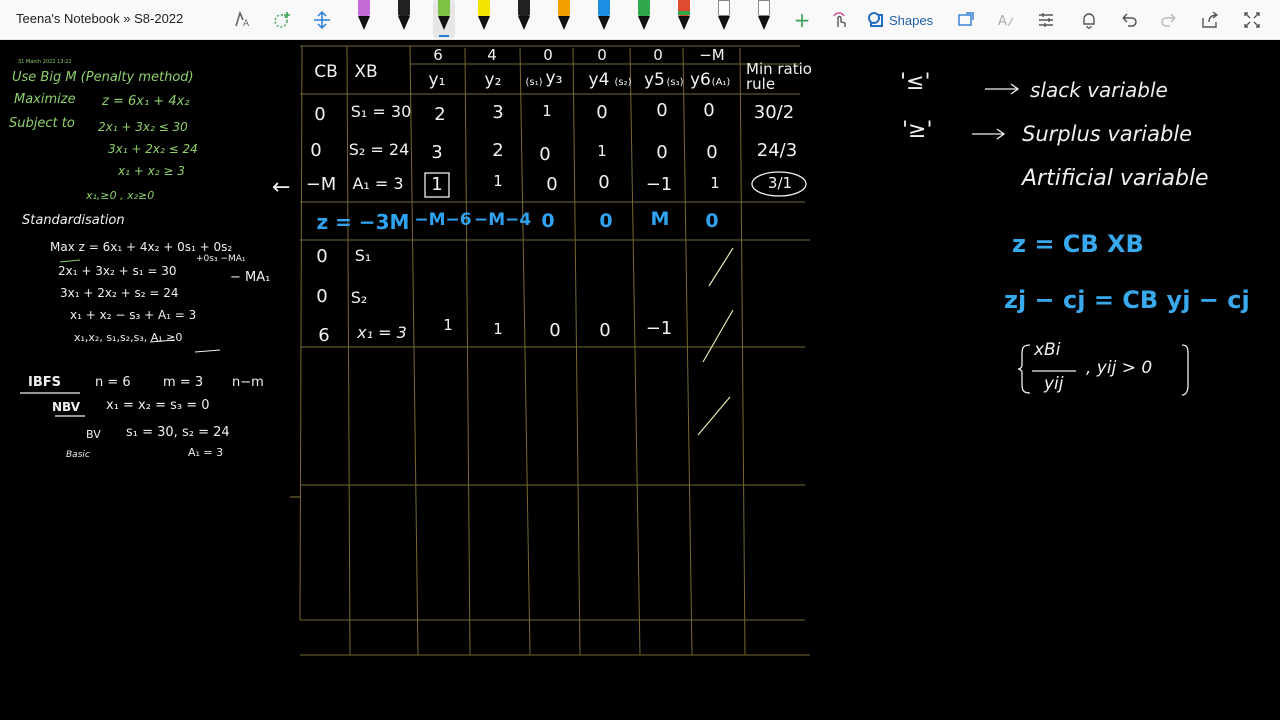 The image size is (1280, 720). What do you see at coordinates (484, 17) in the screenshot?
I see `pen-yellow` at bounding box center [484, 17].